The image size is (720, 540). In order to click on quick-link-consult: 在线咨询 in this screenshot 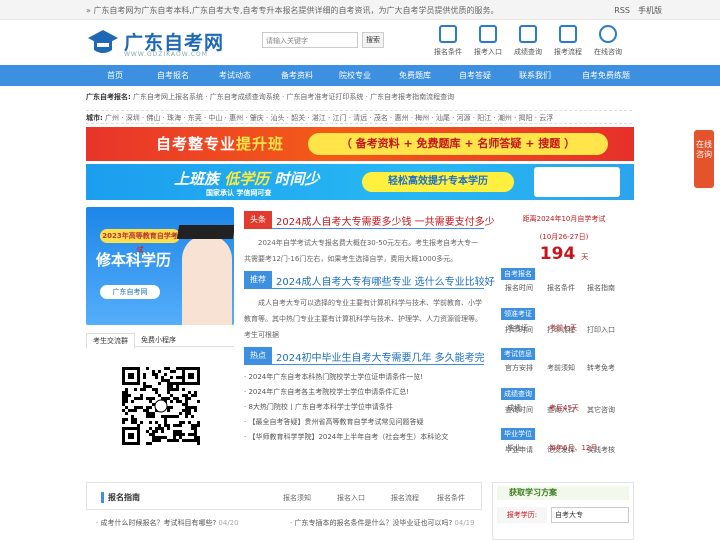, I will do `click(608, 41)`.